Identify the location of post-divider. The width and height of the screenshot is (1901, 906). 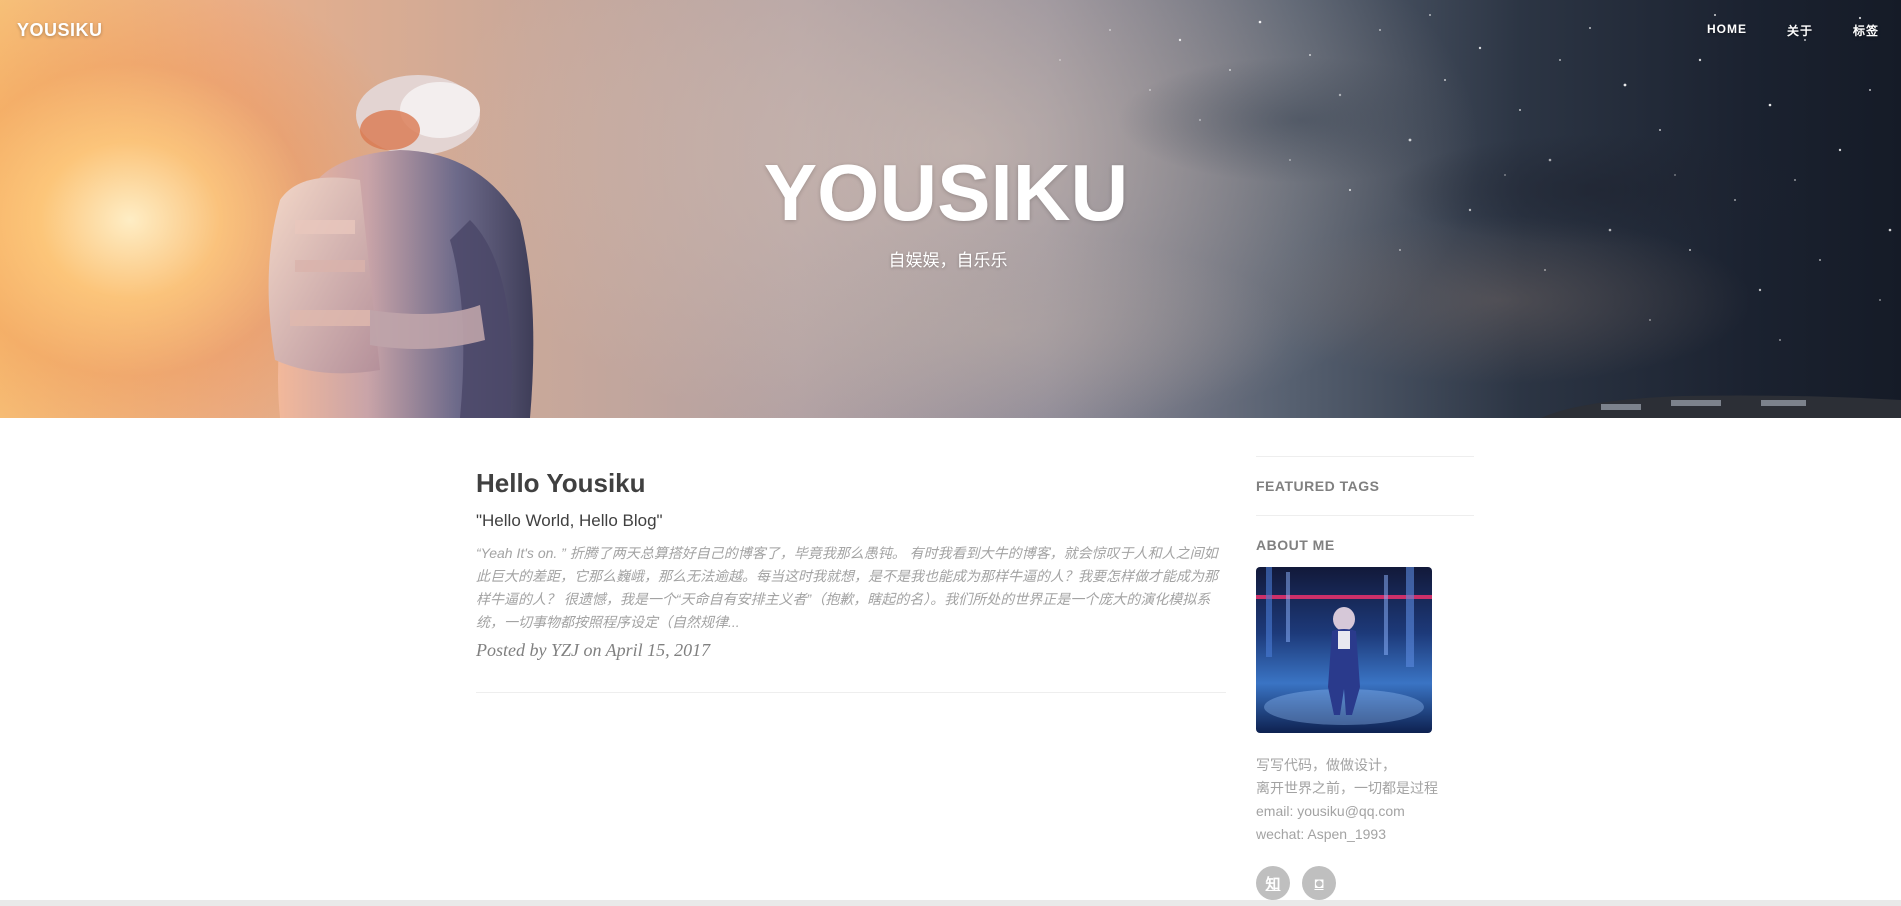
(851, 692).